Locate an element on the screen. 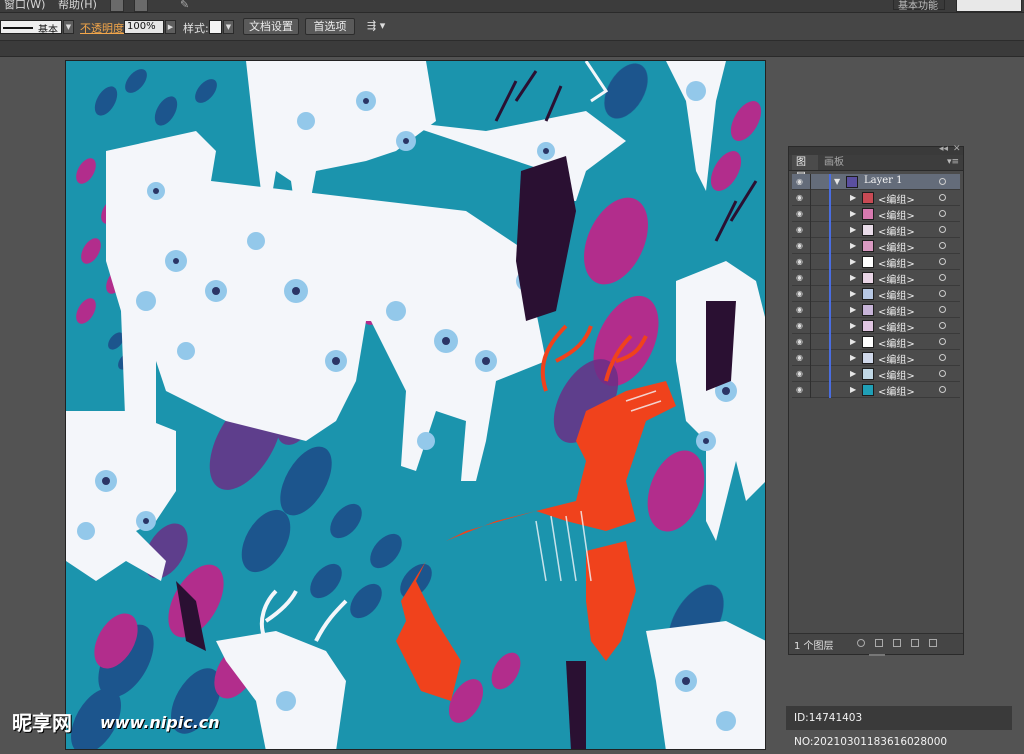 This screenshot has width=1024, height=754. arrange-menu-icon: ⇶ ▾ is located at coordinates (376, 25).